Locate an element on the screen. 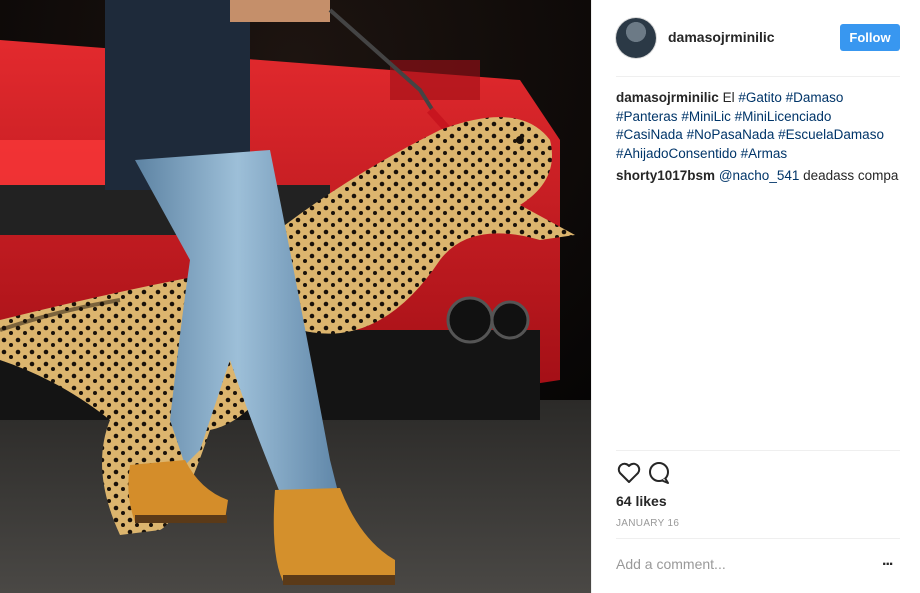 The width and height of the screenshot is (920, 593). comment-text: deadass compa is located at coordinates (851, 175).